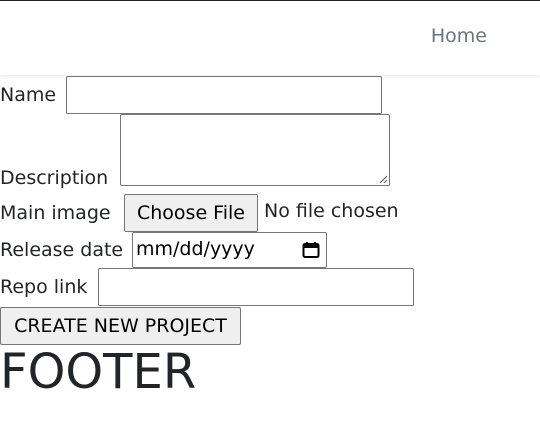  Describe the element at coordinates (62, 250) in the screenshot. I see `release-date-label: Release date` at that location.